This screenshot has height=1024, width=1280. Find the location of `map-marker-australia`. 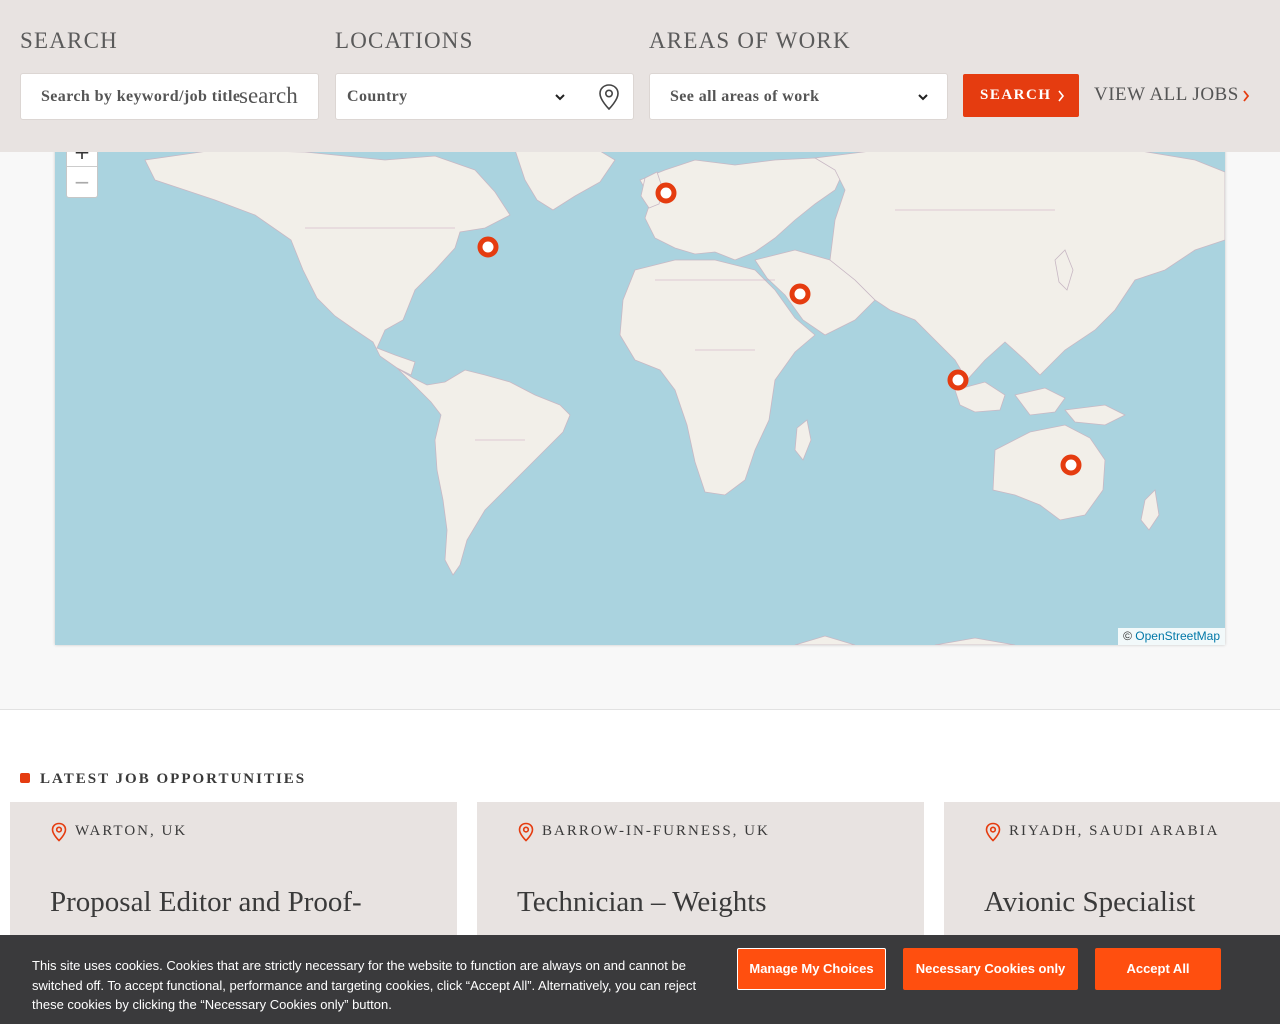

map-marker-australia is located at coordinates (1071, 465).